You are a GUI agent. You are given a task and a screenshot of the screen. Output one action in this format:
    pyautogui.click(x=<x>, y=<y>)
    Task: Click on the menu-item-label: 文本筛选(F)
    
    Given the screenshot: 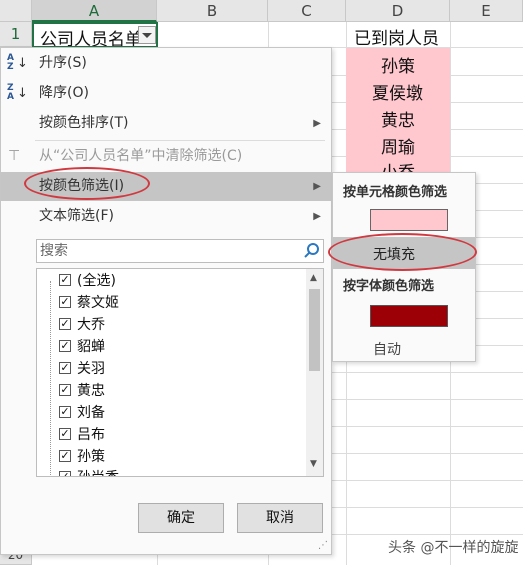 What is the action you would take?
    pyautogui.click(x=76, y=216)
    